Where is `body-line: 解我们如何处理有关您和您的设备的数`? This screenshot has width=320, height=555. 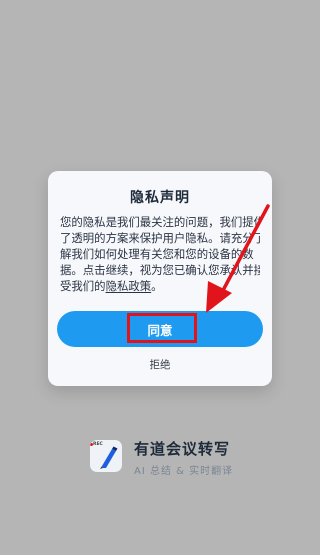 body-line: 解我们如何处理有关您和您的设备的数 is located at coordinates (157, 254).